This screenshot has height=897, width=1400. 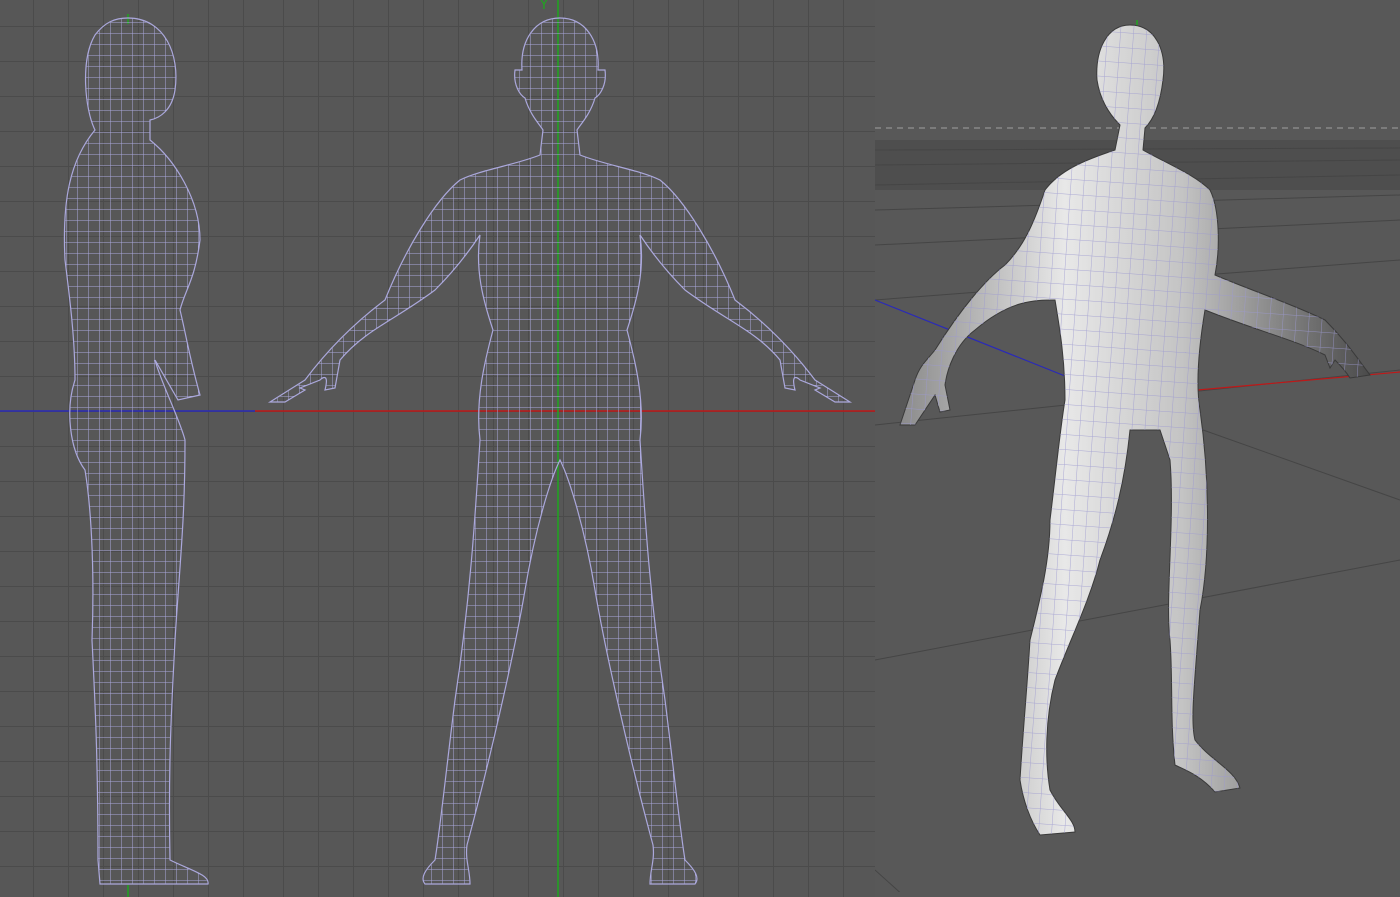 I want to click on y-axis-label: Y, so click(x=544, y=6).